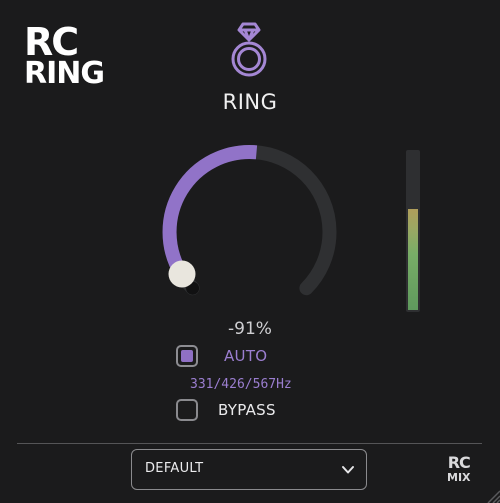  I want to click on knob-handle, so click(182, 274).